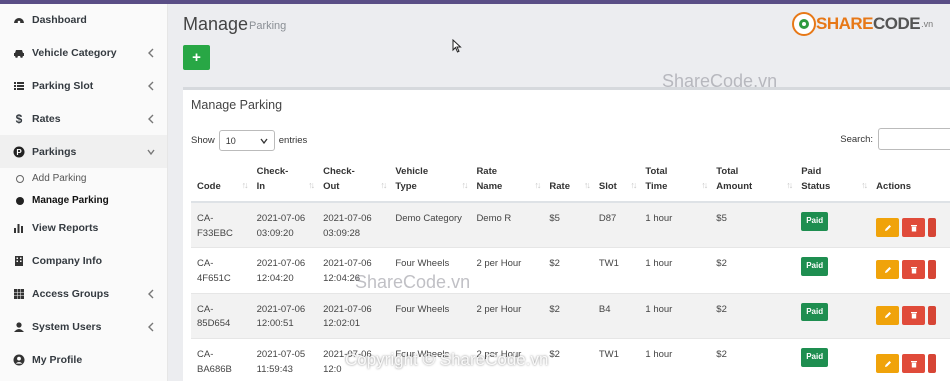 The image size is (950, 384). Describe the element at coordinates (74, 53) in the screenshot. I see `sidebar-item-label: Vehicle Category` at that location.